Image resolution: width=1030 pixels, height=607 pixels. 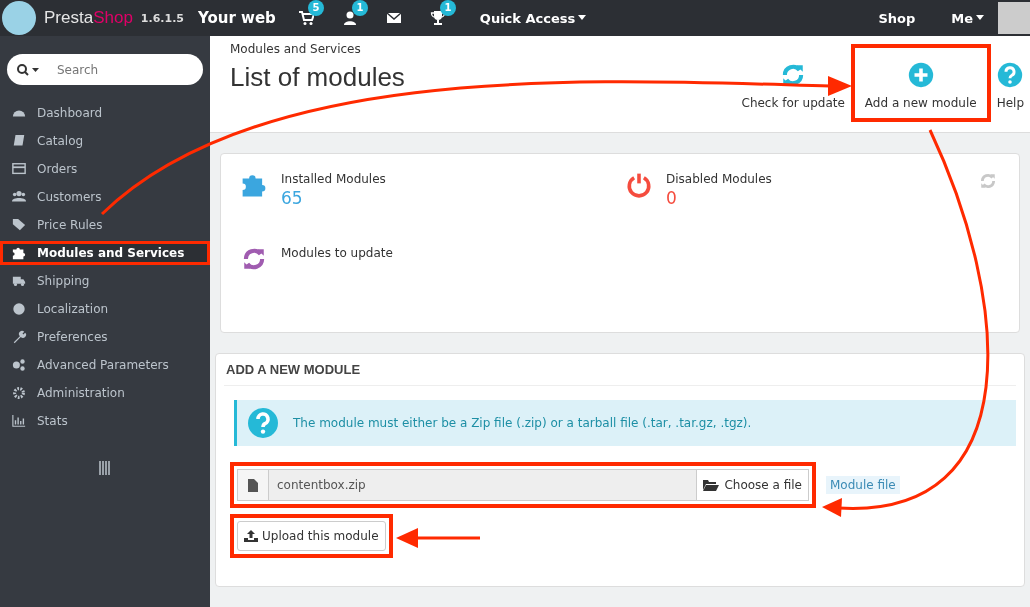 What do you see at coordinates (19, 253) in the screenshot?
I see `puzzle-icon` at bounding box center [19, 253].